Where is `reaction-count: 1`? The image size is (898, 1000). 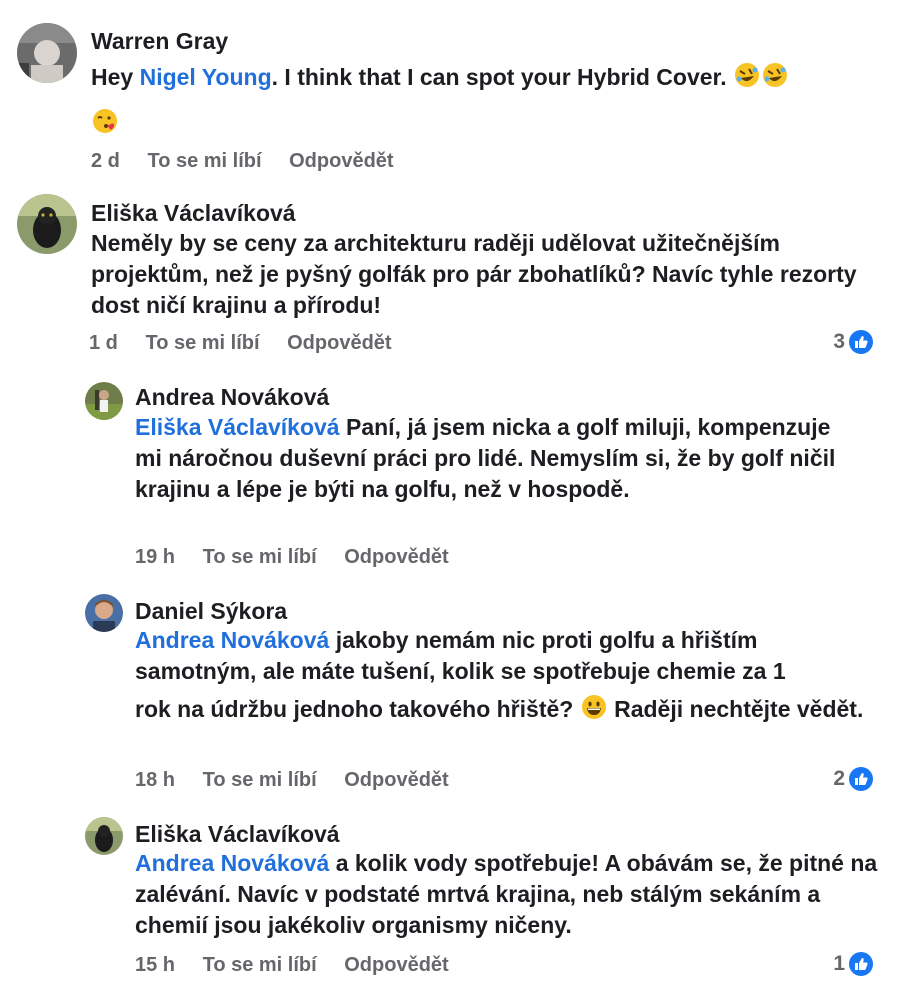
reaction-count: 1 is located at coordinates (853, 964).